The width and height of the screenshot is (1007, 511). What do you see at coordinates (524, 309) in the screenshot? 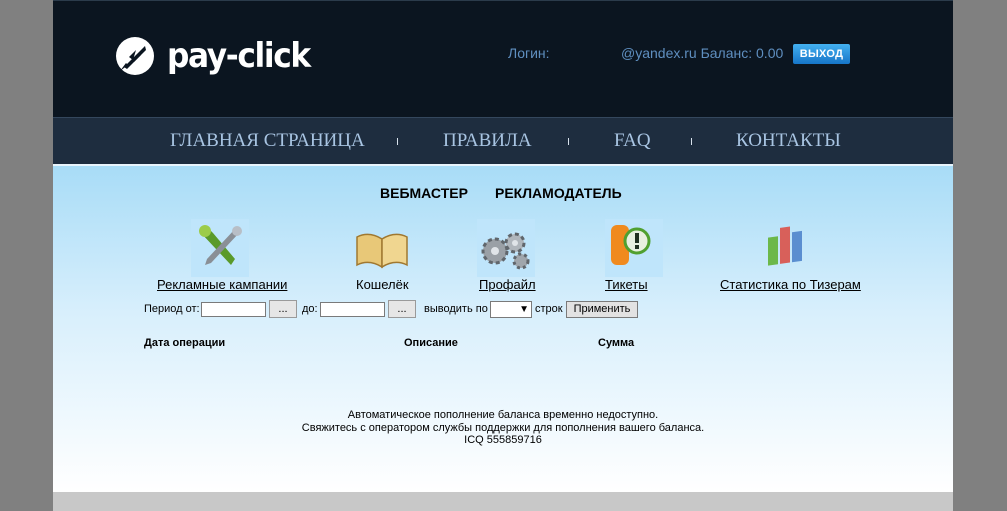
I see `chevron-down-icon: ▼` at bounding box center [524, 309].